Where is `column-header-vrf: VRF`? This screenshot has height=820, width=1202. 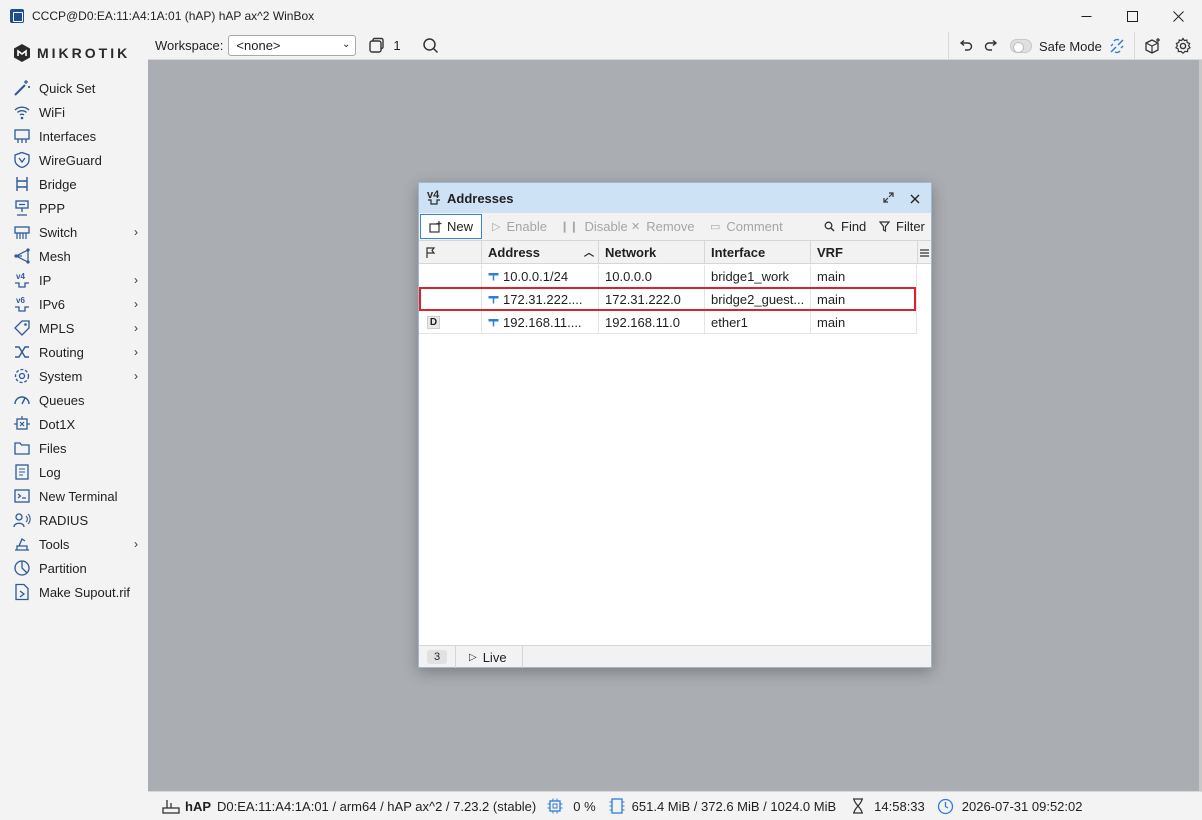 column-header-vrf: VRF is located at coordinates (864, 252).